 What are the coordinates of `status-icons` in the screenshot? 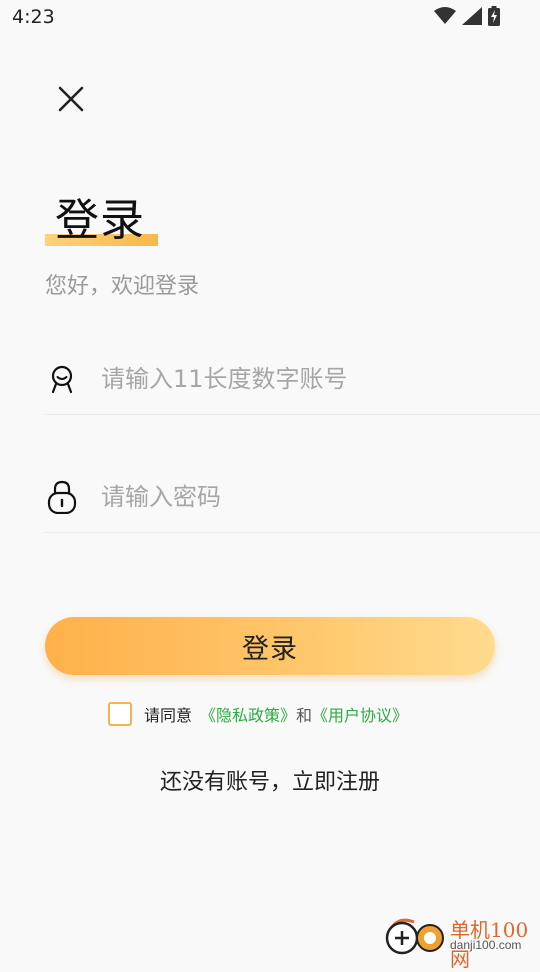 It's located at (467, 18).